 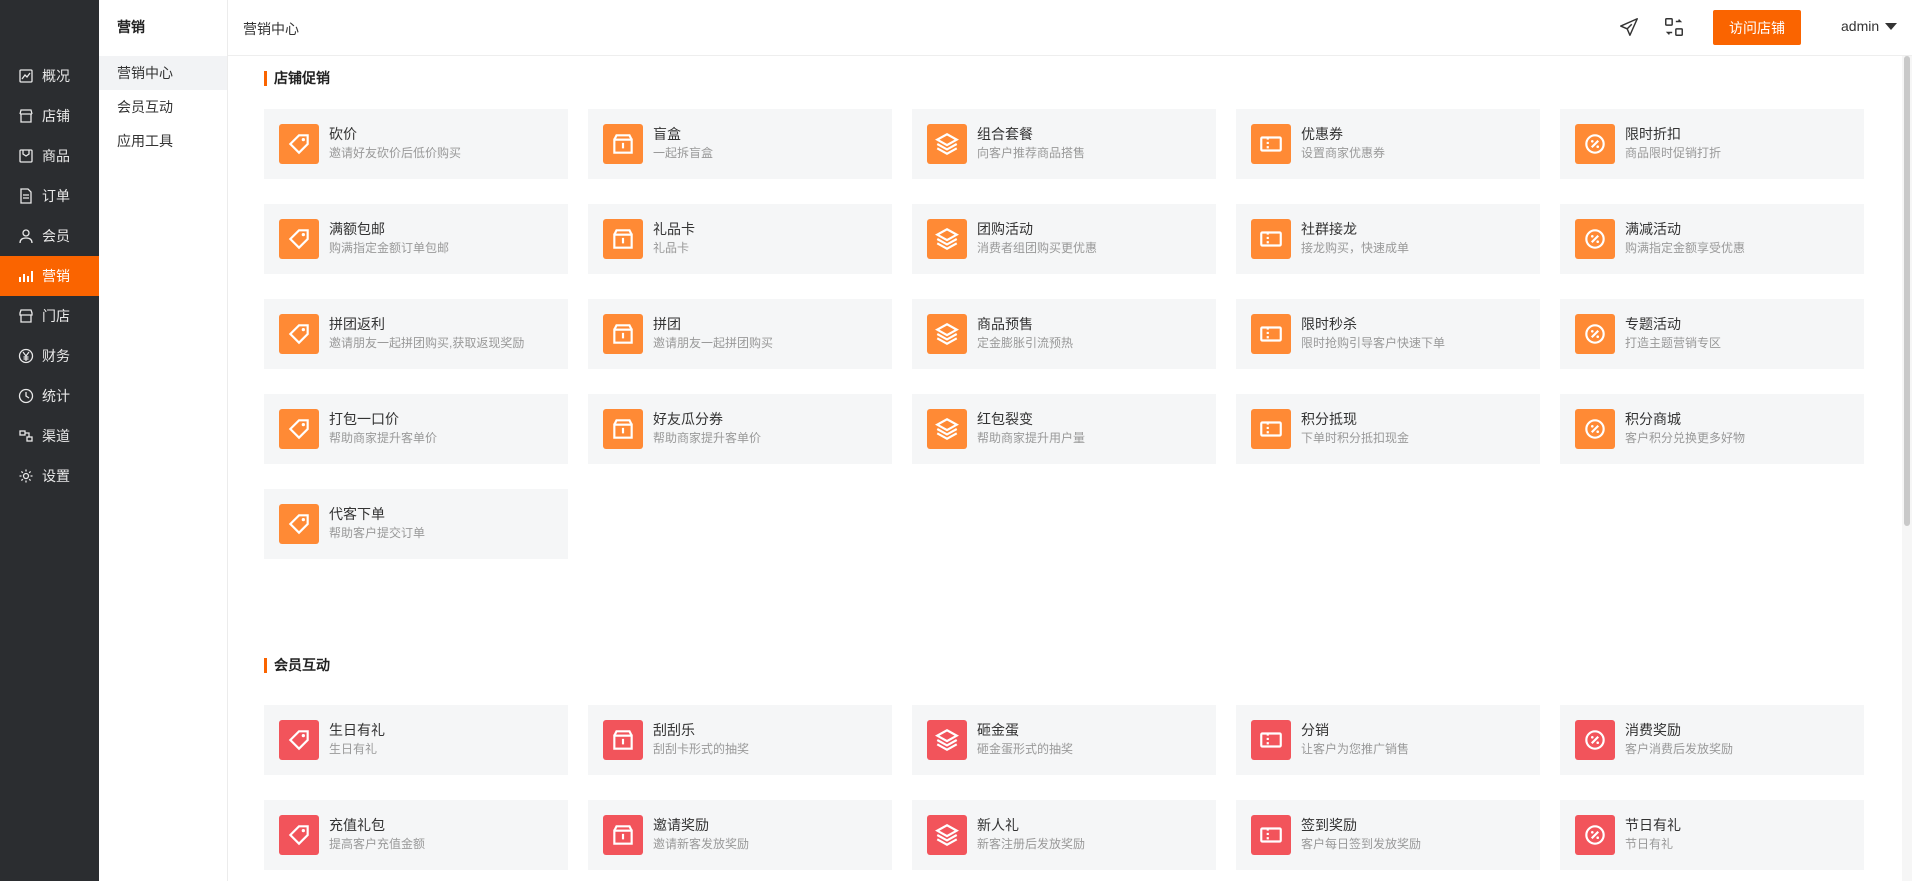 What do you see at coordinates (1031, 429) in the screenshot?
I see `card-text: 红包裂变 帮助商家提升用户量` at bounding box center [1031, 429].